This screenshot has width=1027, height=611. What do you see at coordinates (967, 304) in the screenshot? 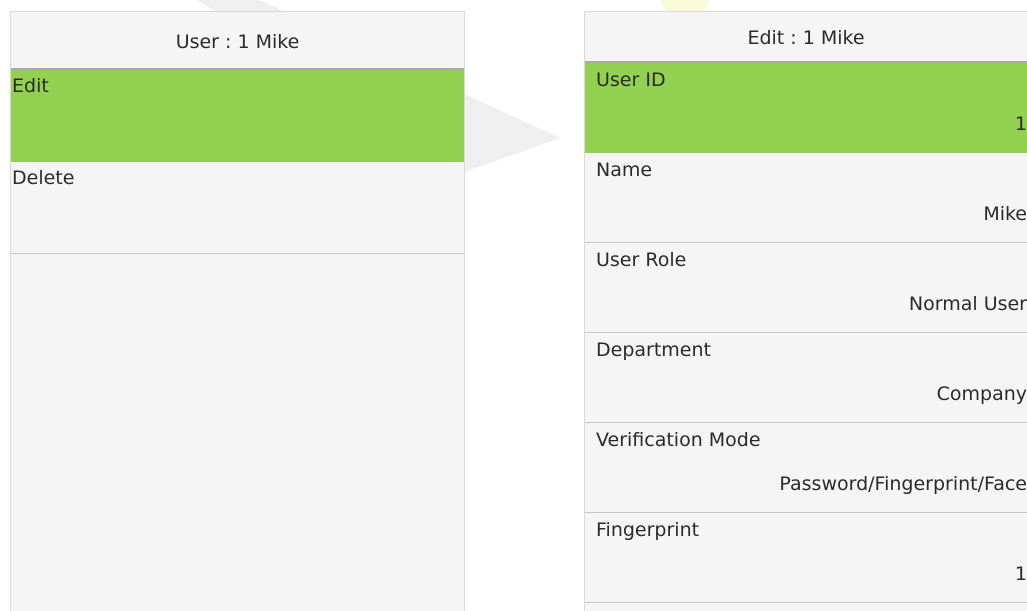
I see `field-value: Normal User` at bounding box center [967, 304].